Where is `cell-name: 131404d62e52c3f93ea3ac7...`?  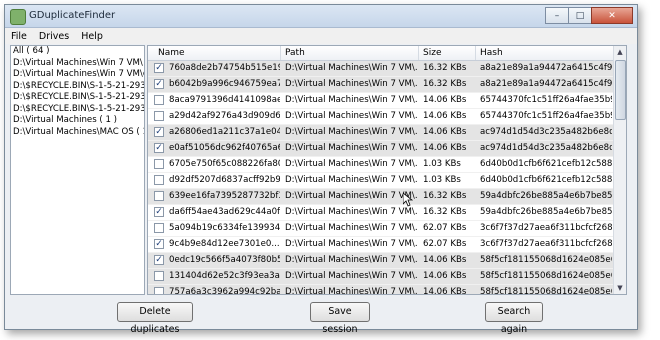
cell-name: 131404d62e52c3f93ea3ac7... is located at coordinates (224, 276).